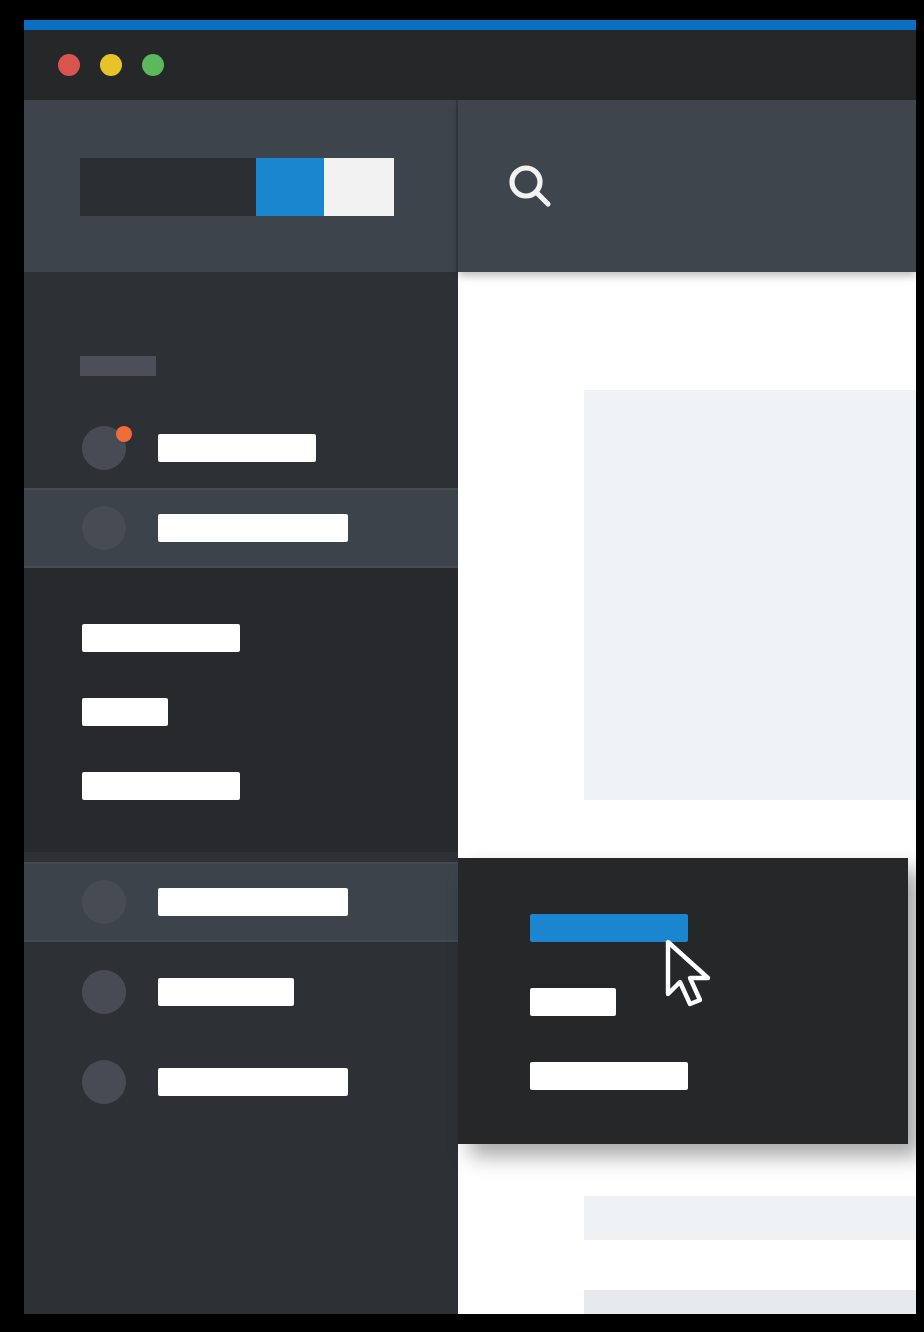 Image resolution: width=924 pixels, height=1332 pixels. What do you see at coordinates (69, 65) in the screenshot?
I see `close-button` at bounding box center [69, 65].